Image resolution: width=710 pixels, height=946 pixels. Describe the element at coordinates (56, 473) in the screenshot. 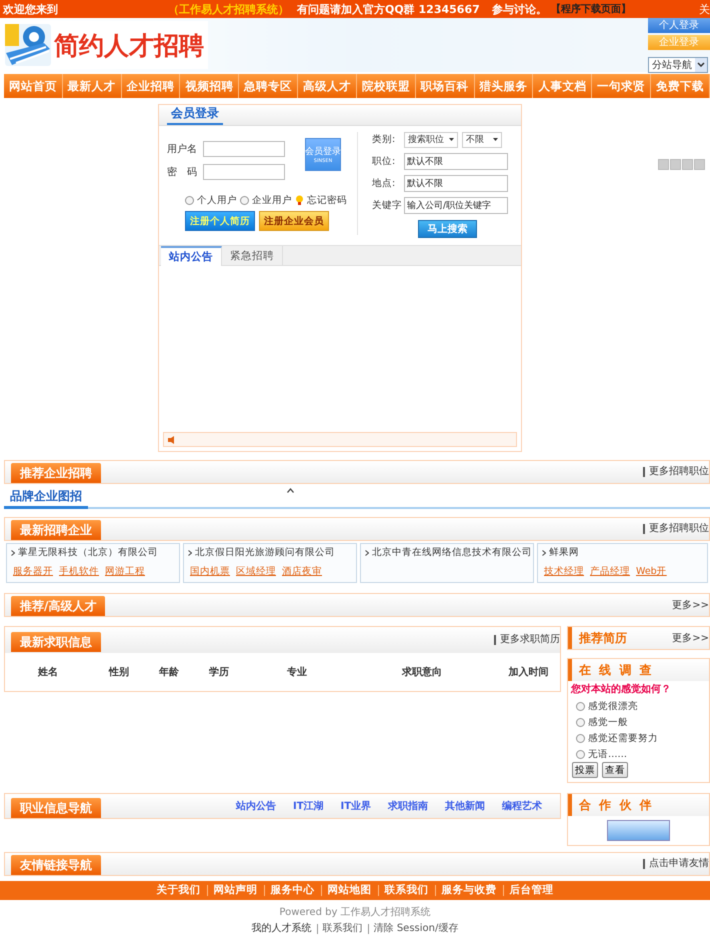

I see `section-title: 推荐企业招聘` at that location.